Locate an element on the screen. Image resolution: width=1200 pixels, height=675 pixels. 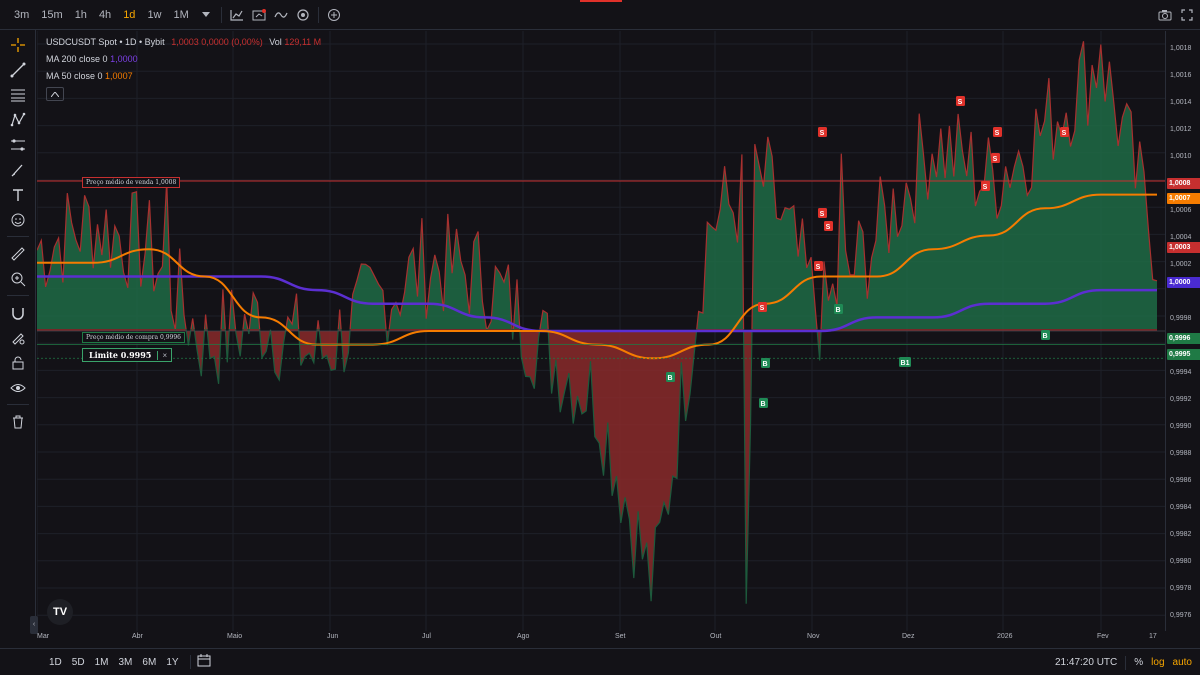
timeframe-1d: 1d is located at coordinates (129, 15).